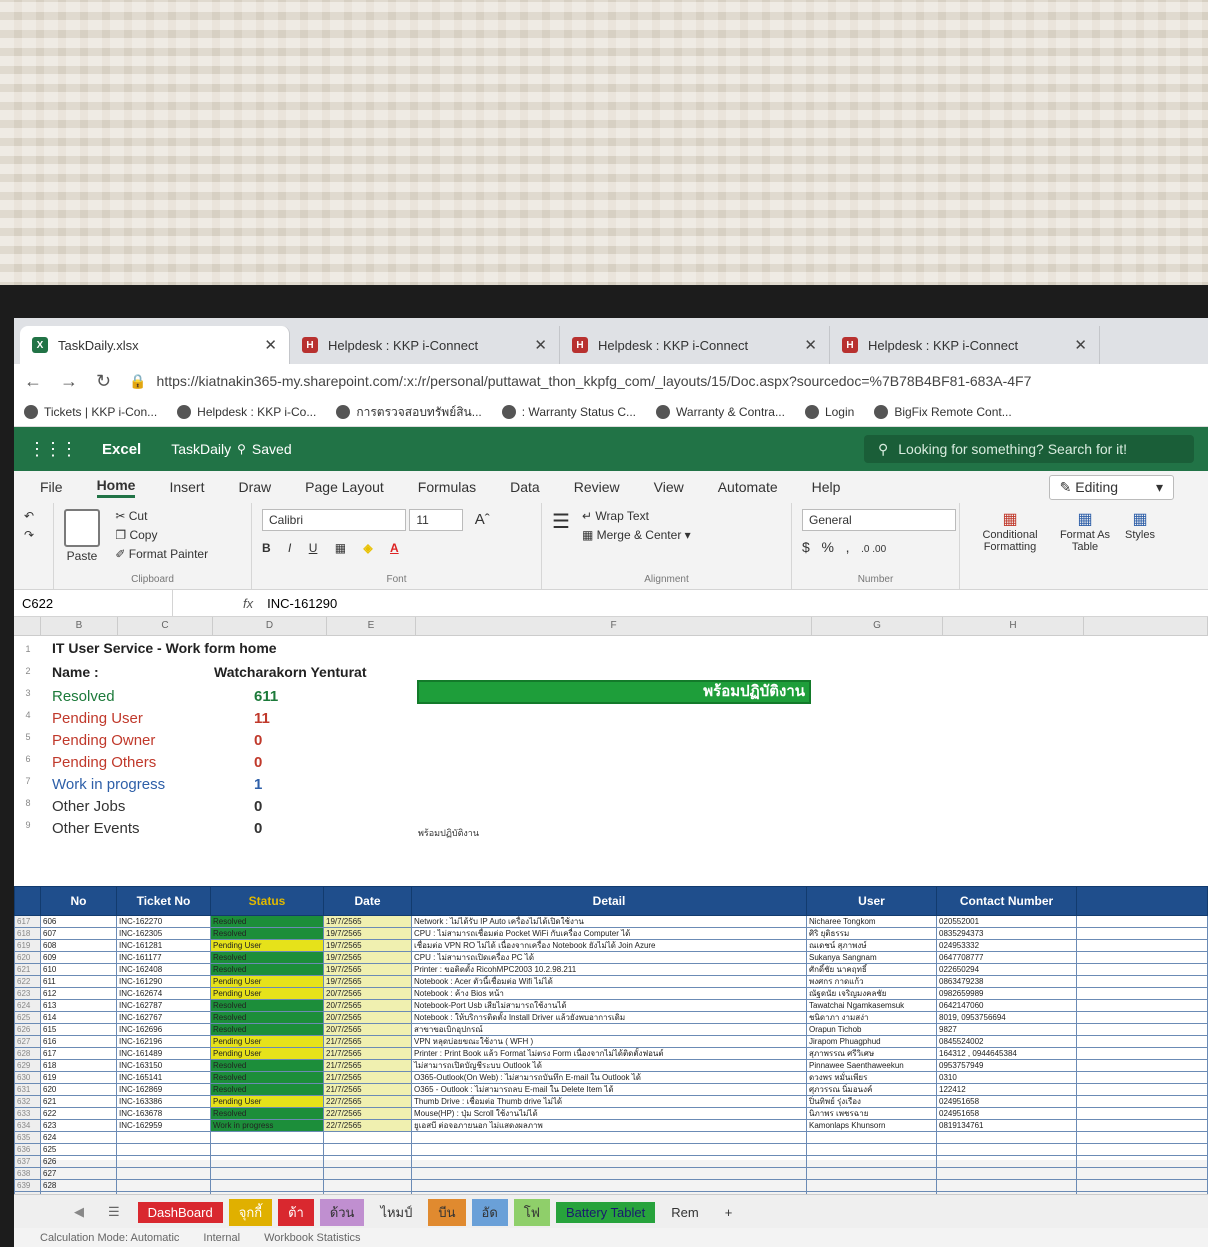 The image size is (1208, 1247). I want to click on column-header: F, so click(614, 626).